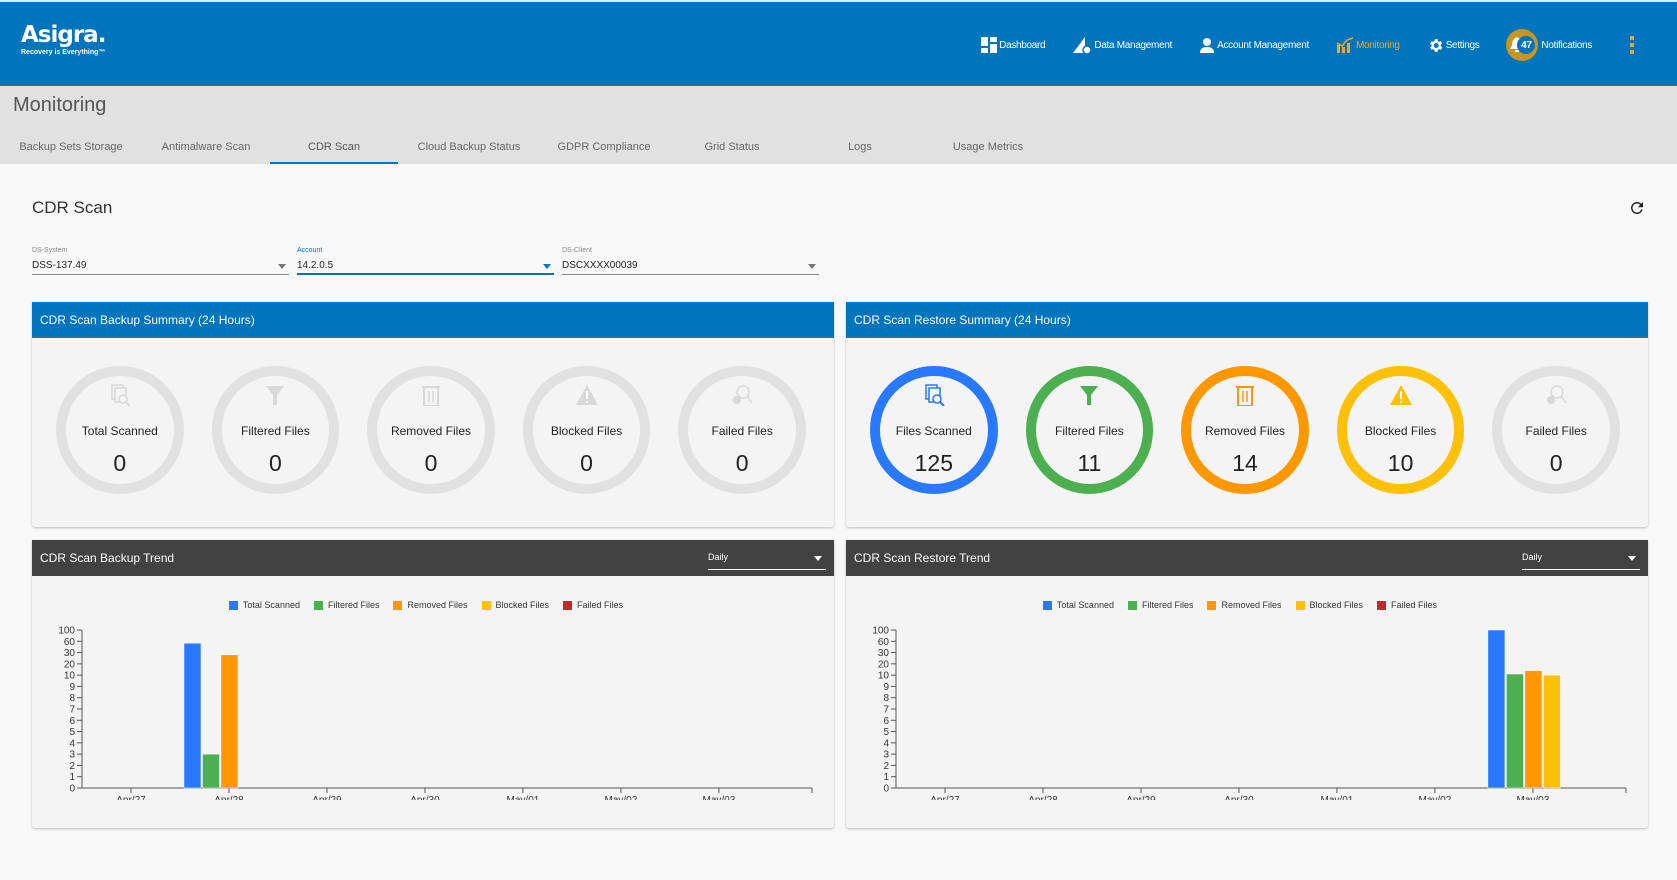  I want to click on gauge-label: Files Scanned, so click(933, 431).